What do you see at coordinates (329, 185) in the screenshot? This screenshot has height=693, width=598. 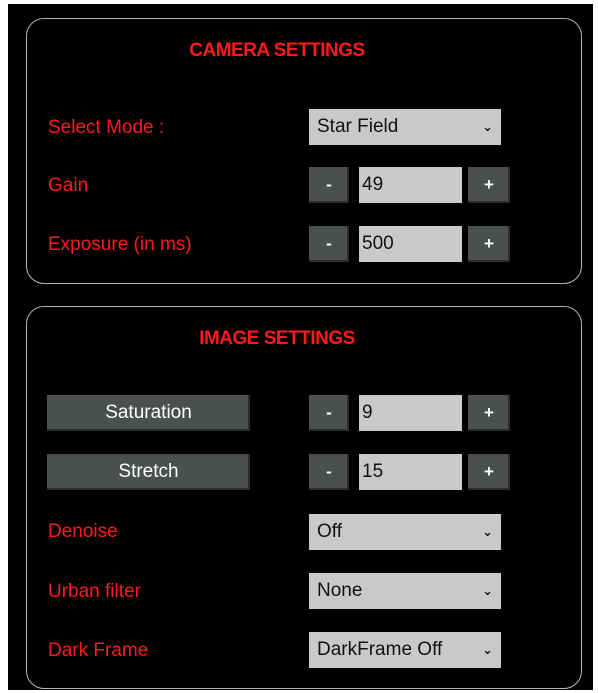 I see `gain-decrement-button: -` at bounding box center [329, 185].